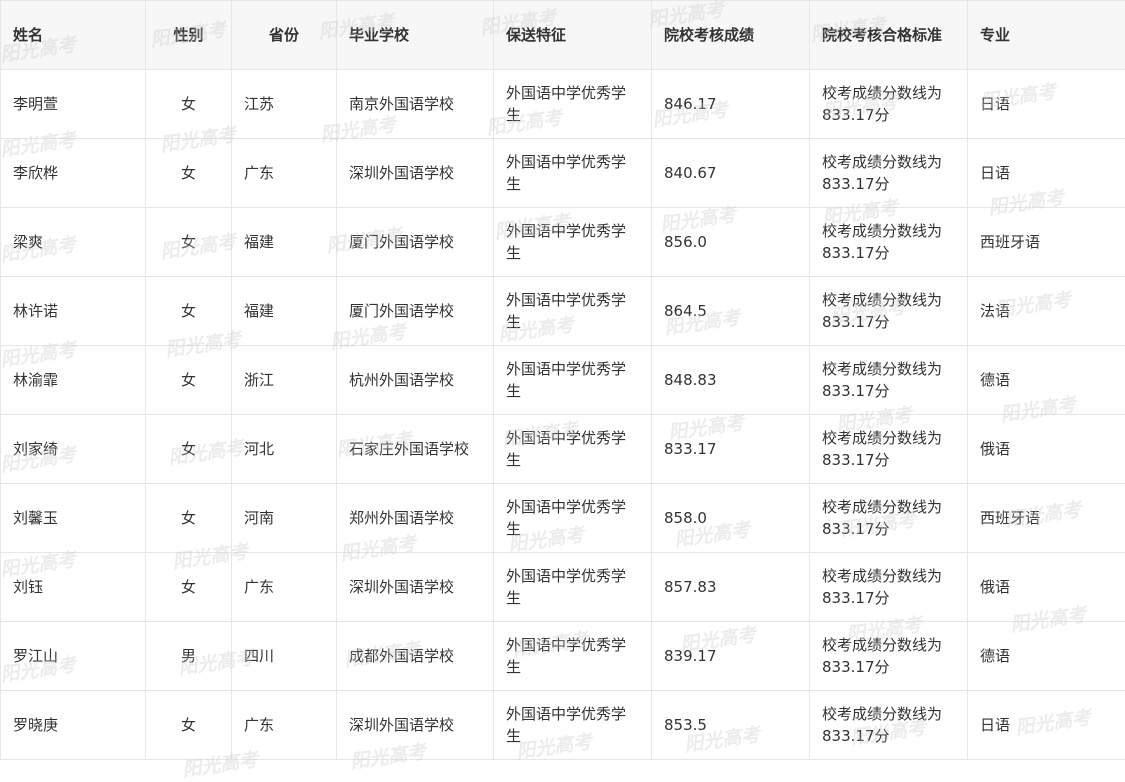  I want to click on header-province: 省份, so click(284, 35).